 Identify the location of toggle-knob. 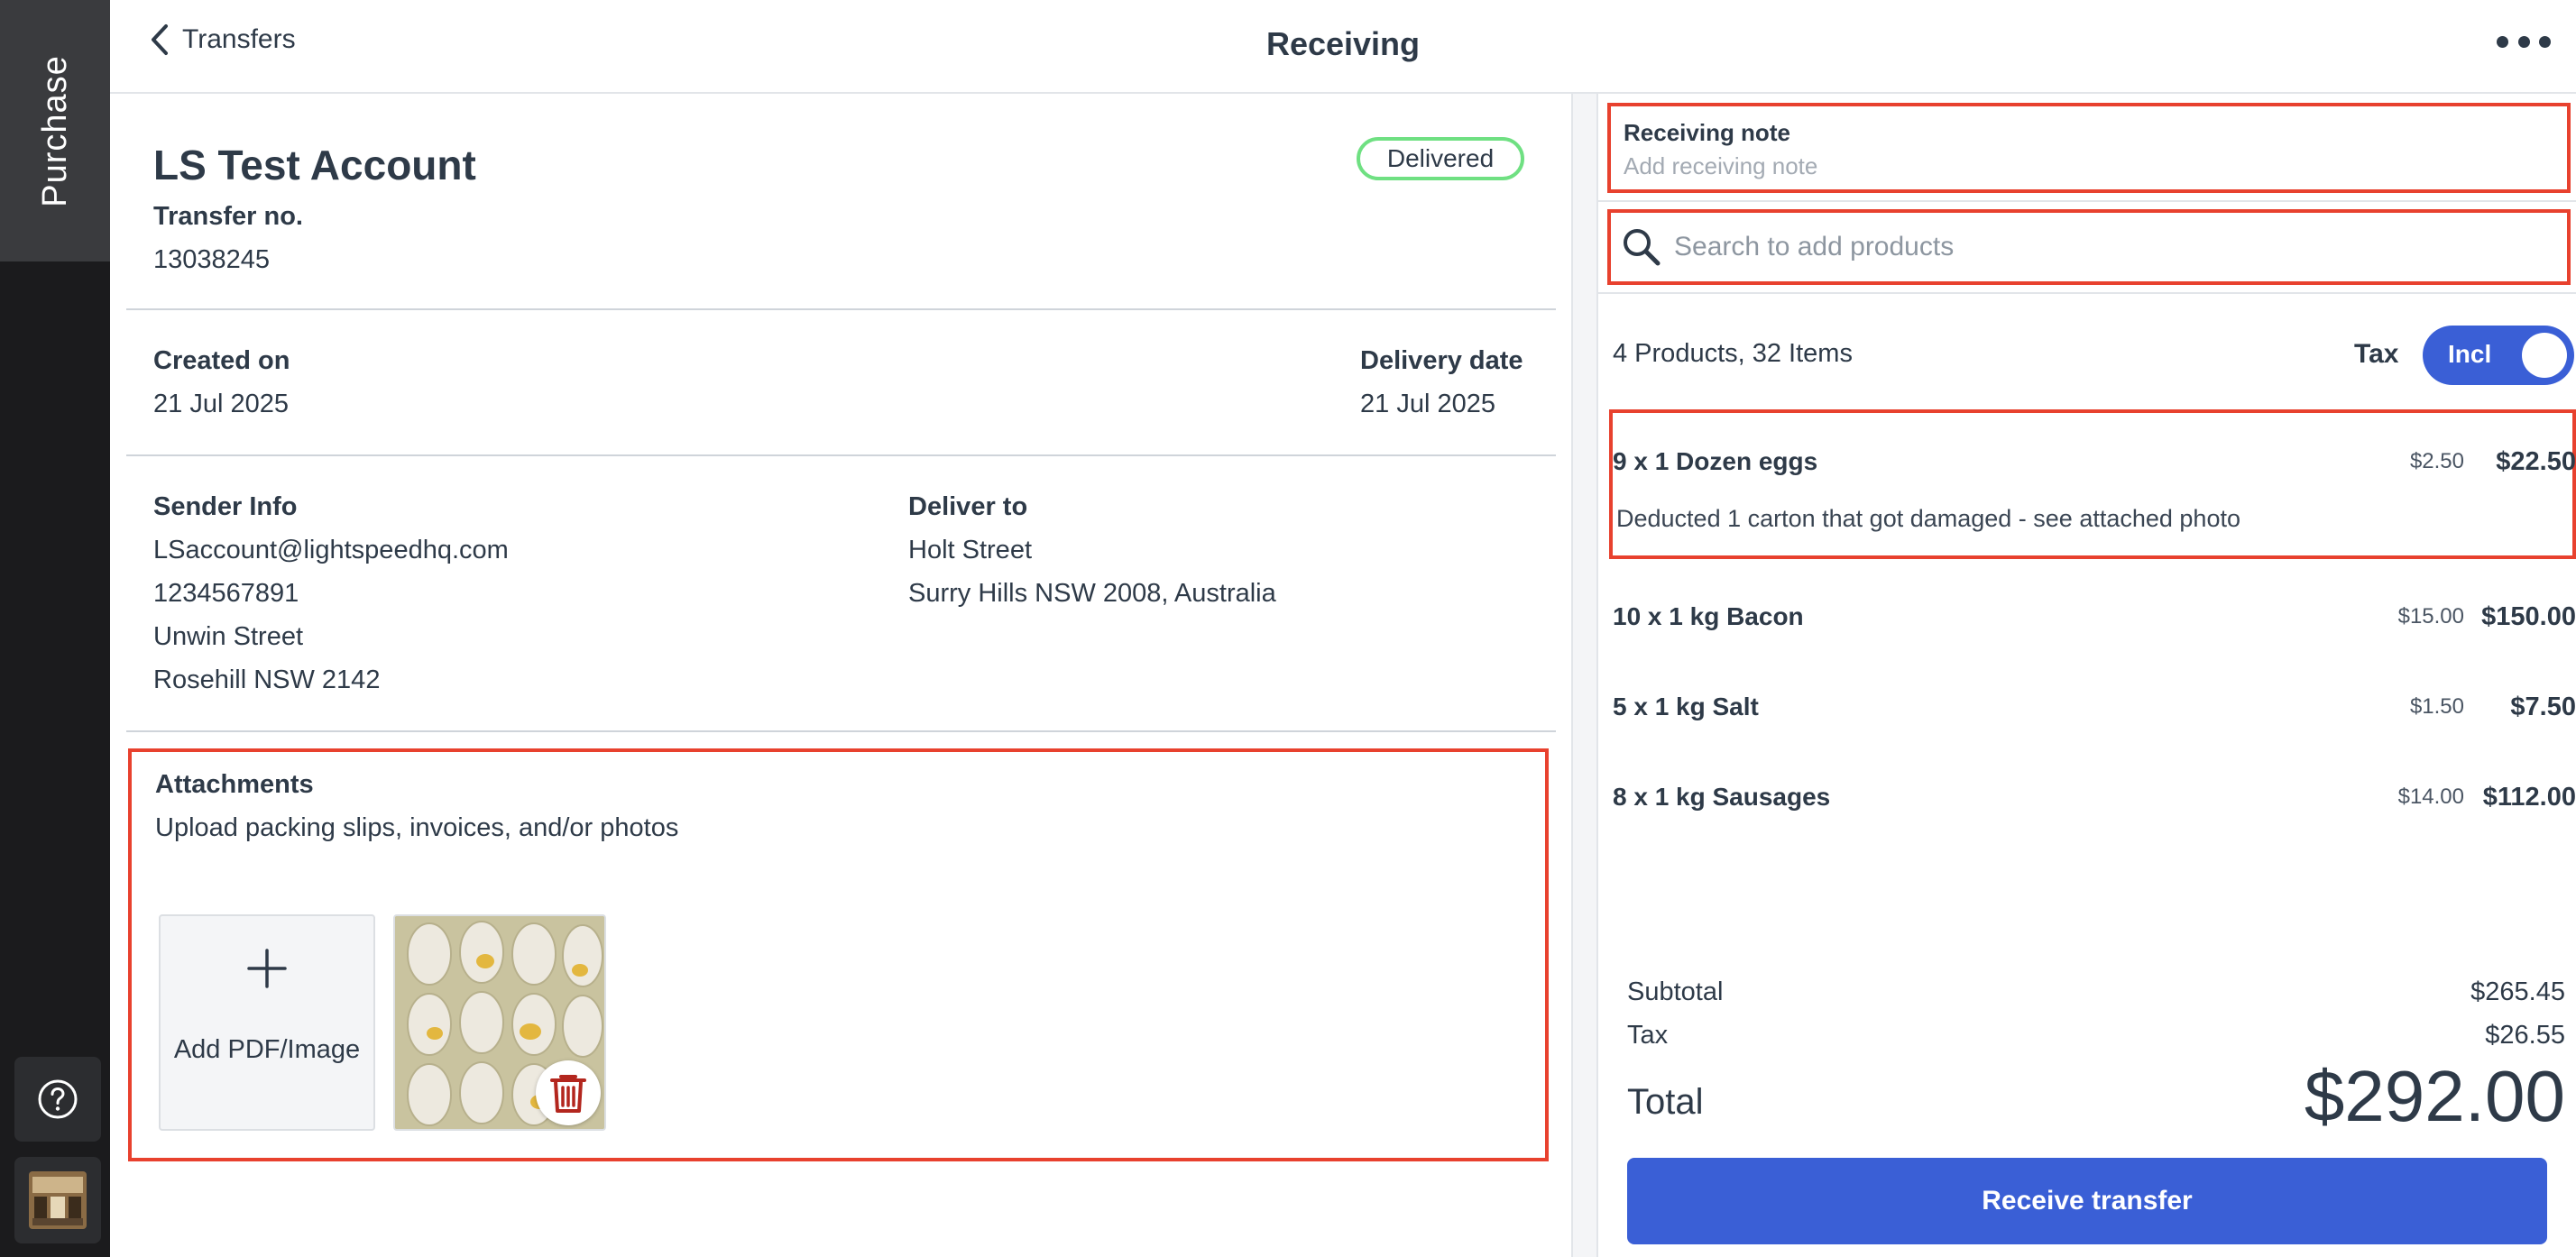
(2545, 355).